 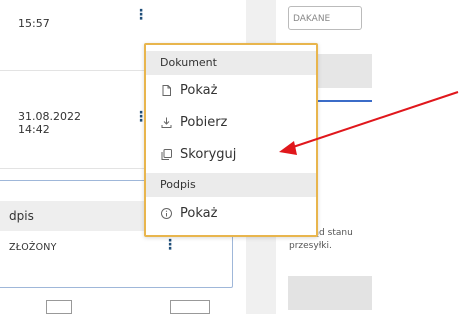 I want to click on row-time: 15:57, so click(x=34, y=23).